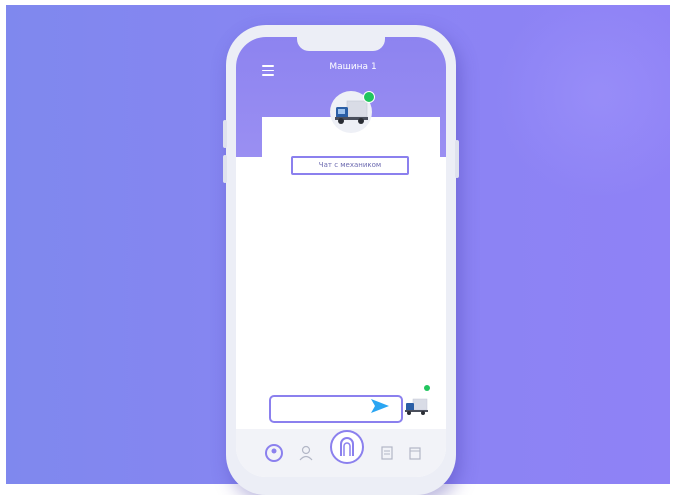  What do you see at coordinates (380, 406) in the screenshot?
I see `send-icon` at bounding box center [380, 406].